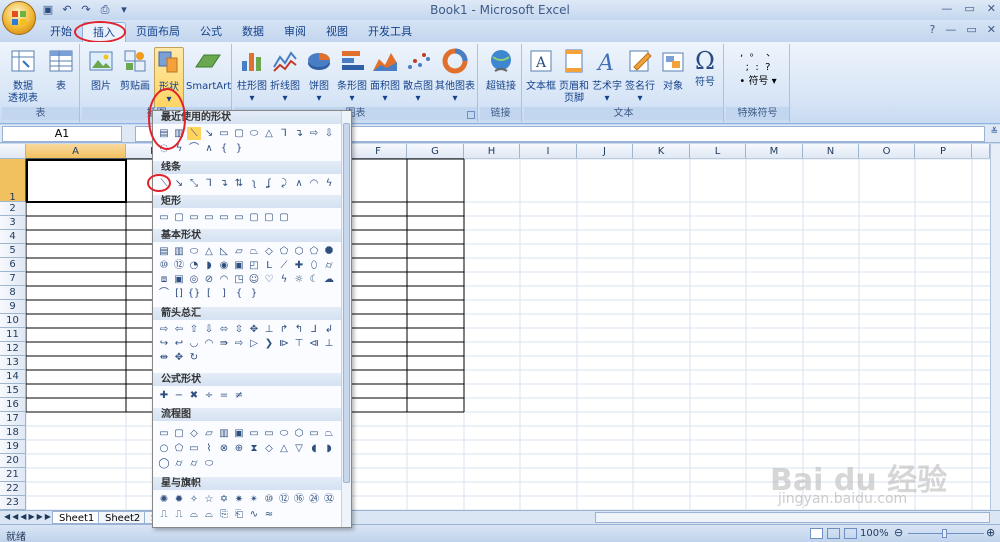 The height and width of the screenshot is (542, 1000). What do you see at coordinates (284, 343) in the screenshot?
I see `right-arrow-callout-icon: ⧐` at bounding box center [284, 343].